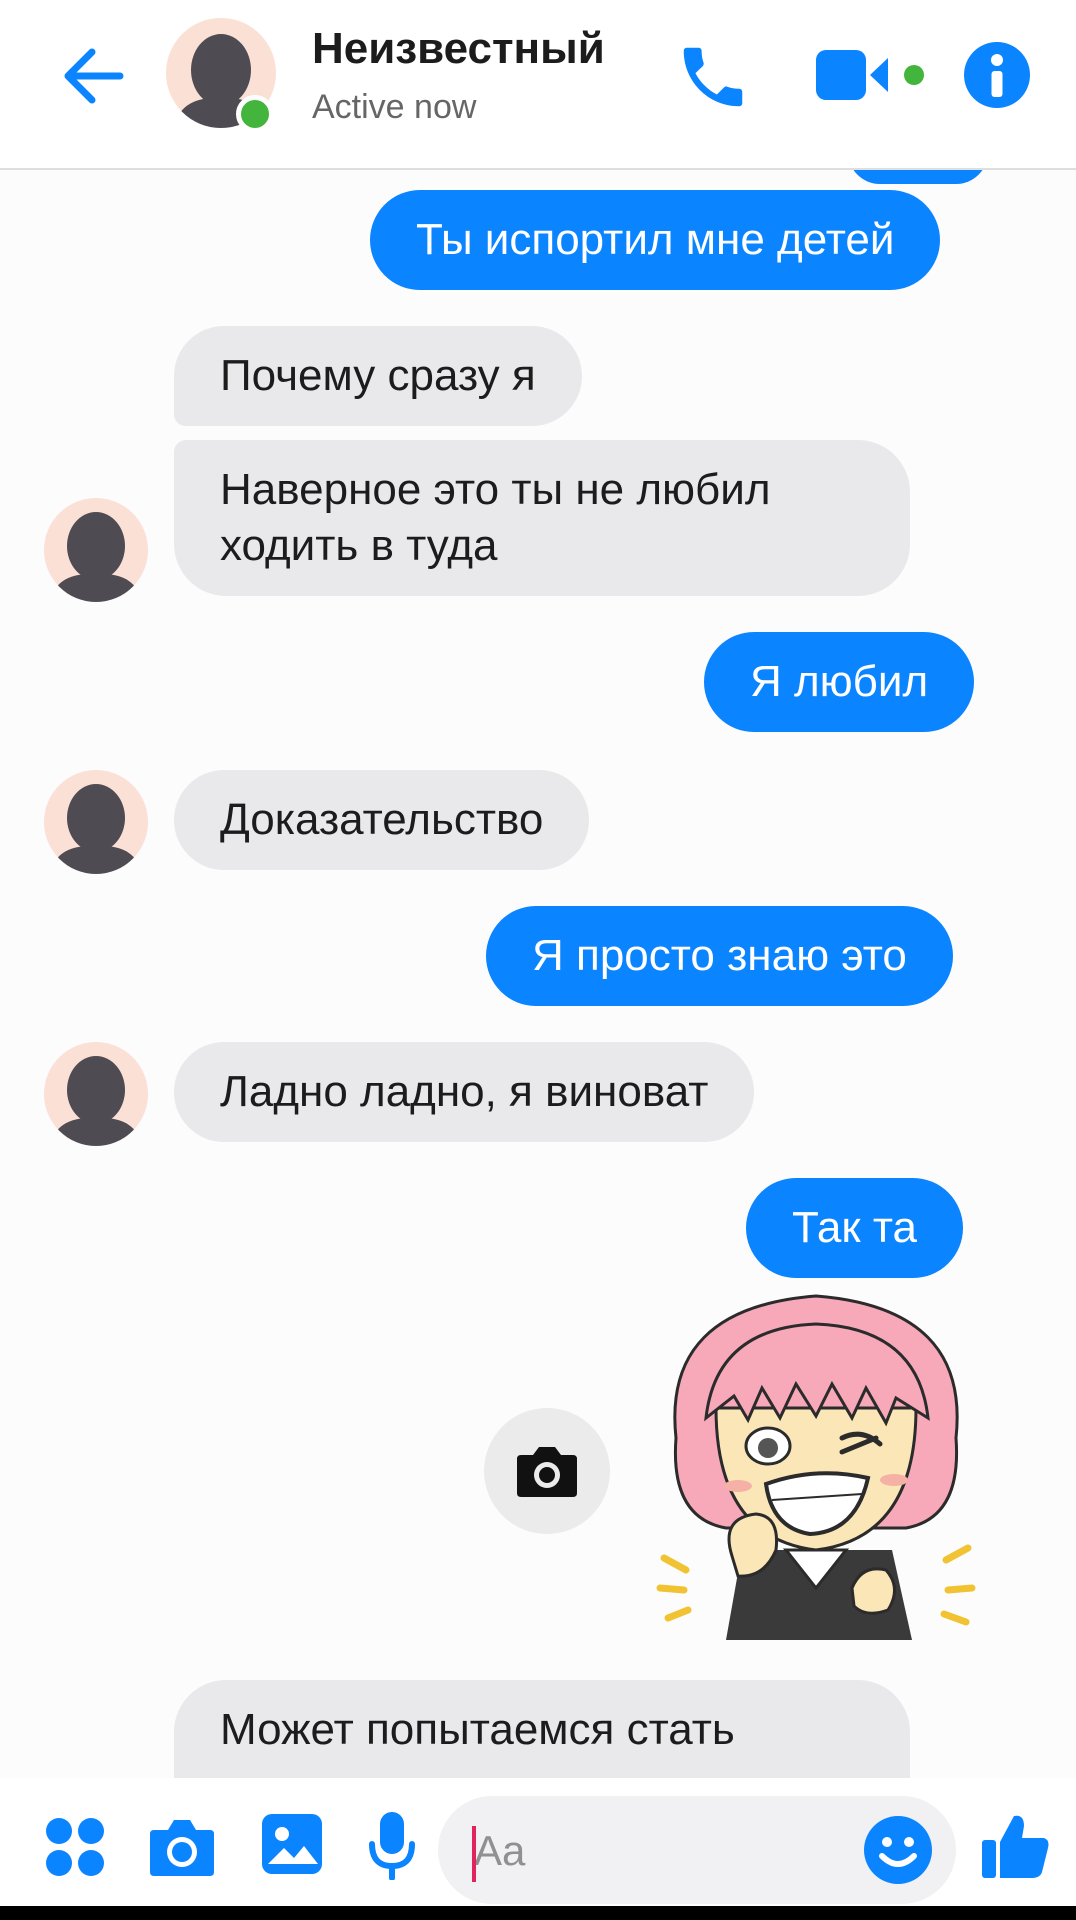 The width and height of the screenshot is (1076, 1920). What do you see at coordinates (394, 107) in the screenshot?
I see `active-status: Active now` at bounding box center [394, 107].